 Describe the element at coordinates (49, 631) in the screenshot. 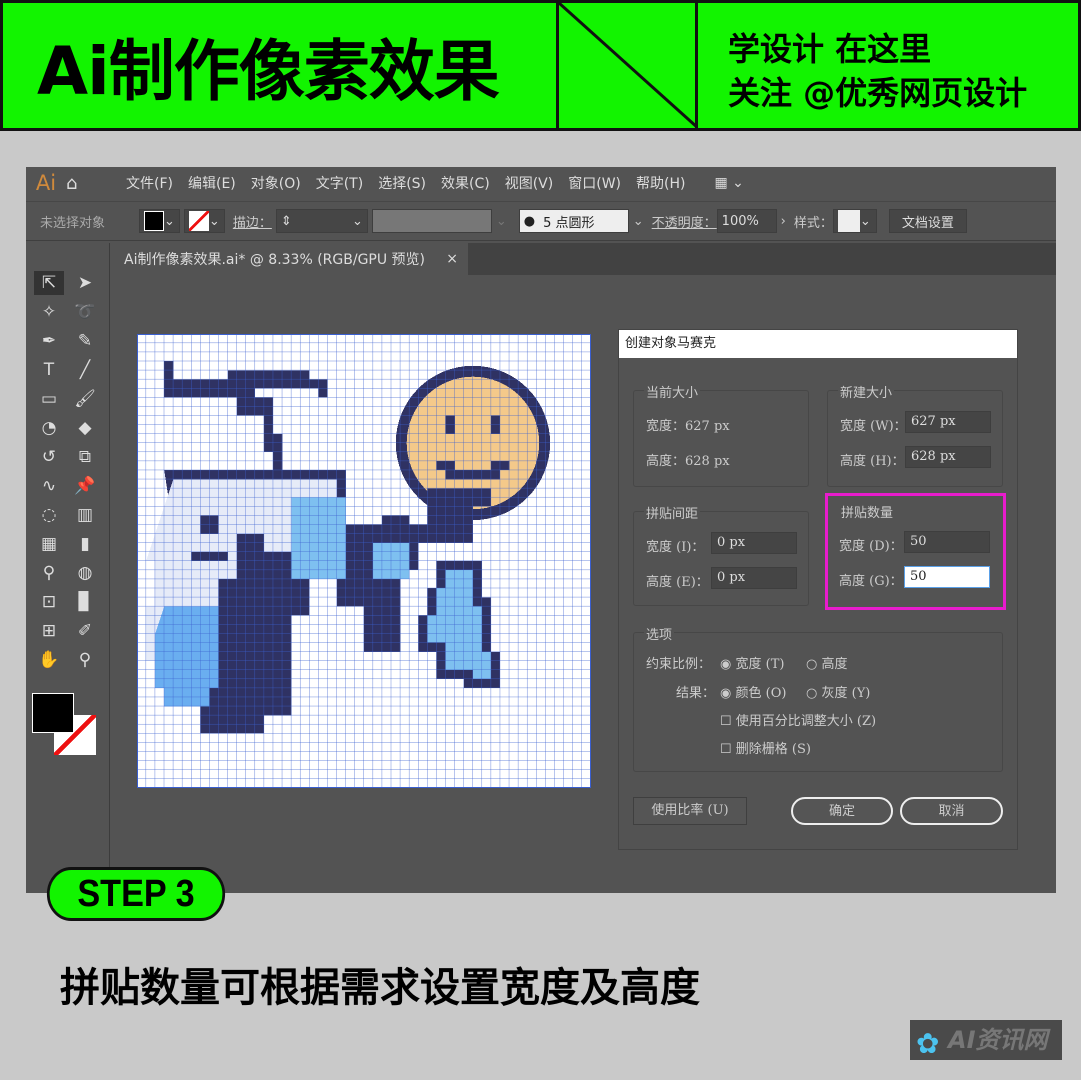

I see `artboard-tool-icon: ⊞` at that location.